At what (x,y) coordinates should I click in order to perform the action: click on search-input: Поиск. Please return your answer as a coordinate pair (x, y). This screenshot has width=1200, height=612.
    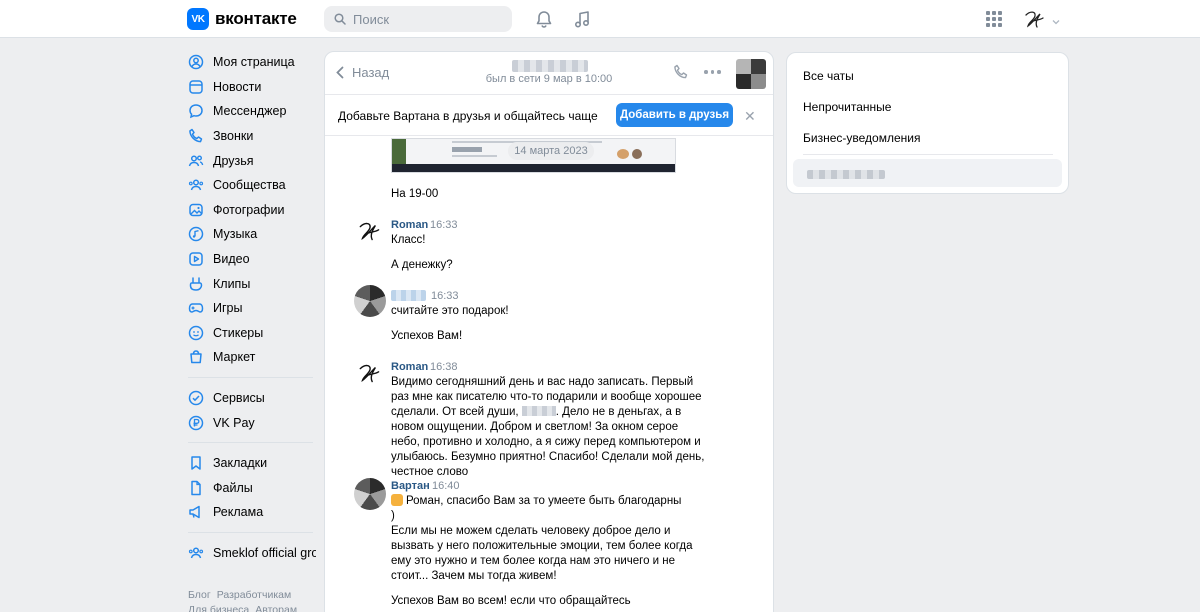
    Looking at the image, I should click on (418, 19).